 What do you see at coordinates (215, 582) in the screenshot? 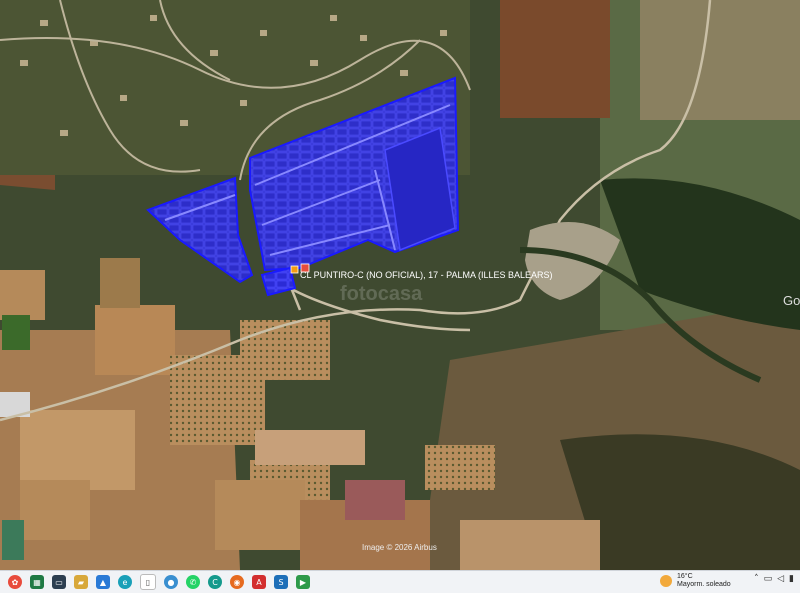
I see `chrome-alt-icon: C` at bounding box center [215, 582].